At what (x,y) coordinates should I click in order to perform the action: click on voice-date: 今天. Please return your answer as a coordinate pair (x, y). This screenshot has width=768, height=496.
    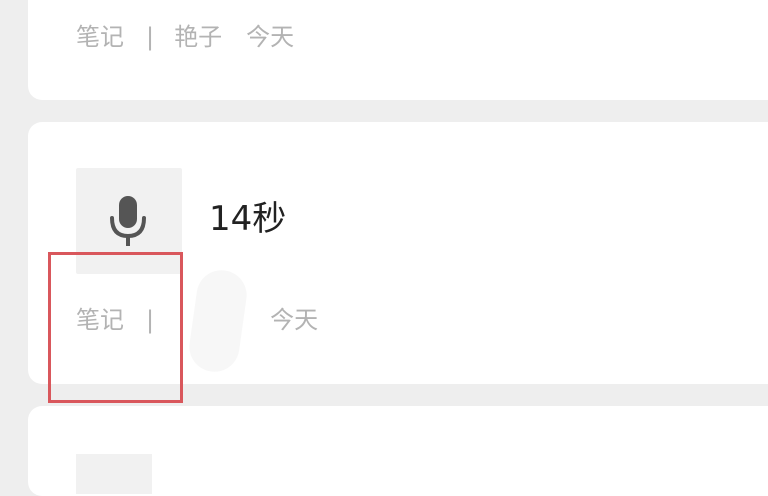
    Looking at the image, I should click on (294, 320).